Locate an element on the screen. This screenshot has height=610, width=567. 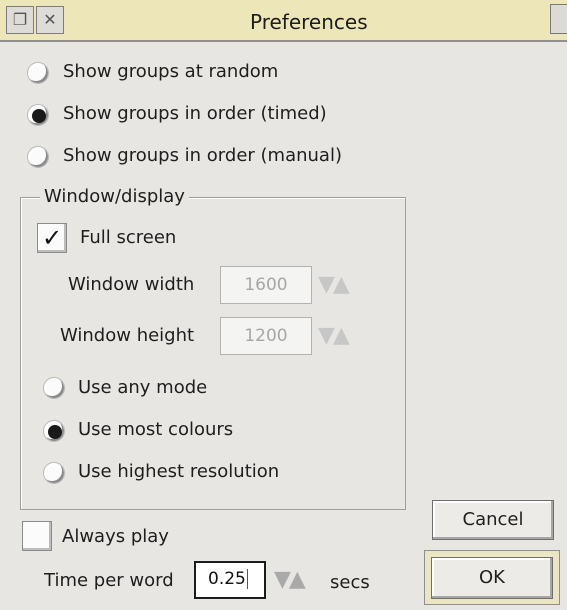
text-caret is located at coordinates (247, 579).